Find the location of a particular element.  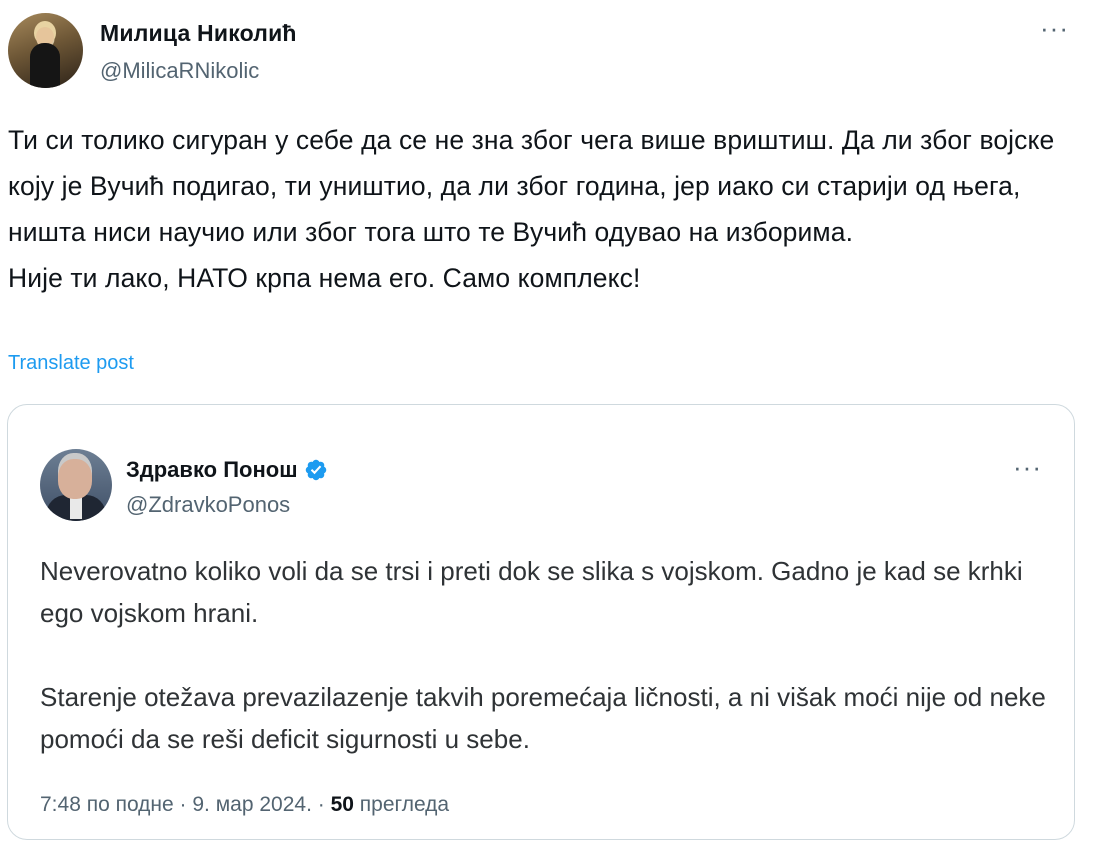

quoted-author-row: Здравко Понош is located at coordinates (227, 470).